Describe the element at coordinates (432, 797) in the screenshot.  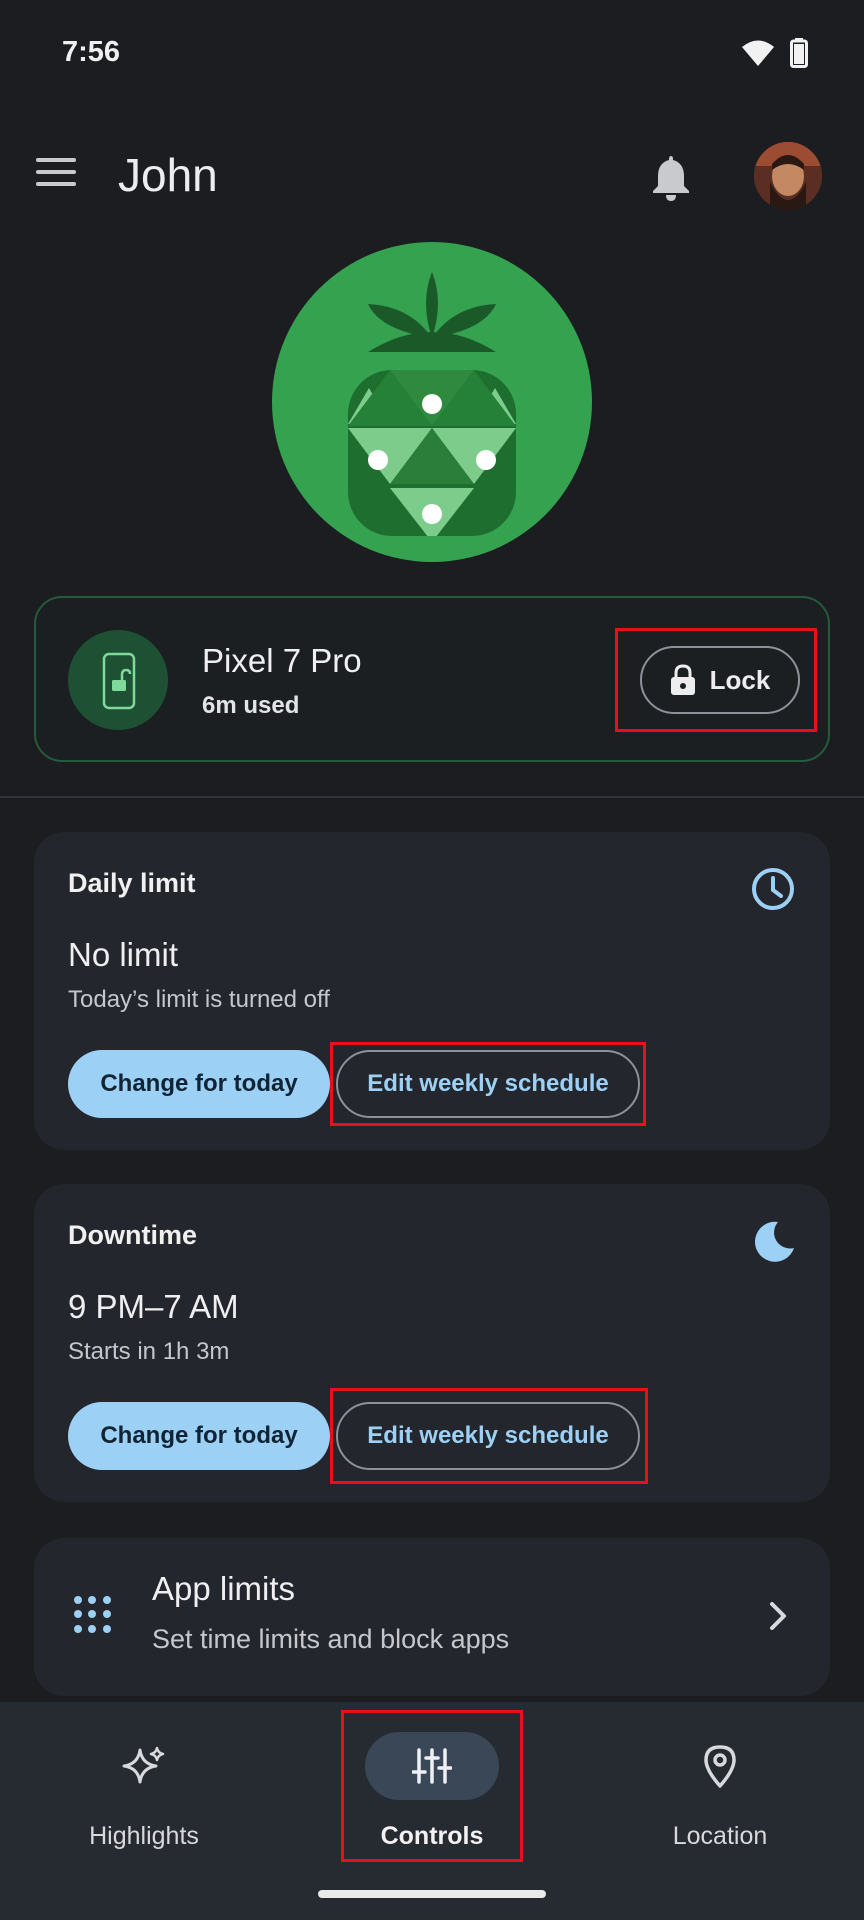
I see `divider` at that location.